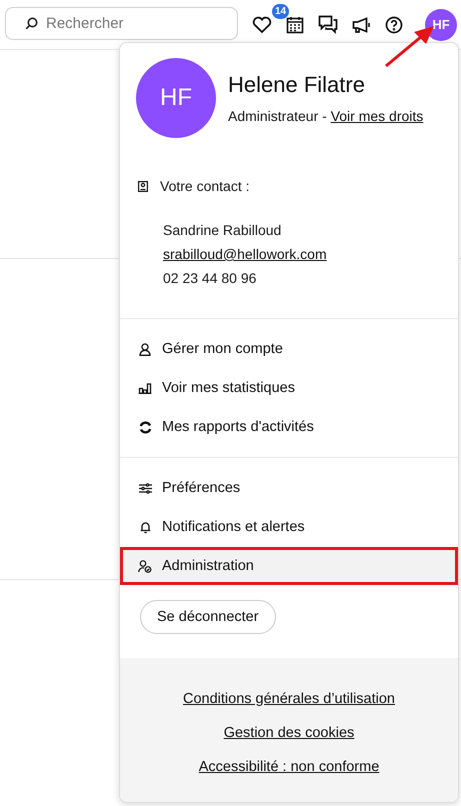  I want to click on rights-link: Voir mes droits, so click(377, 116).